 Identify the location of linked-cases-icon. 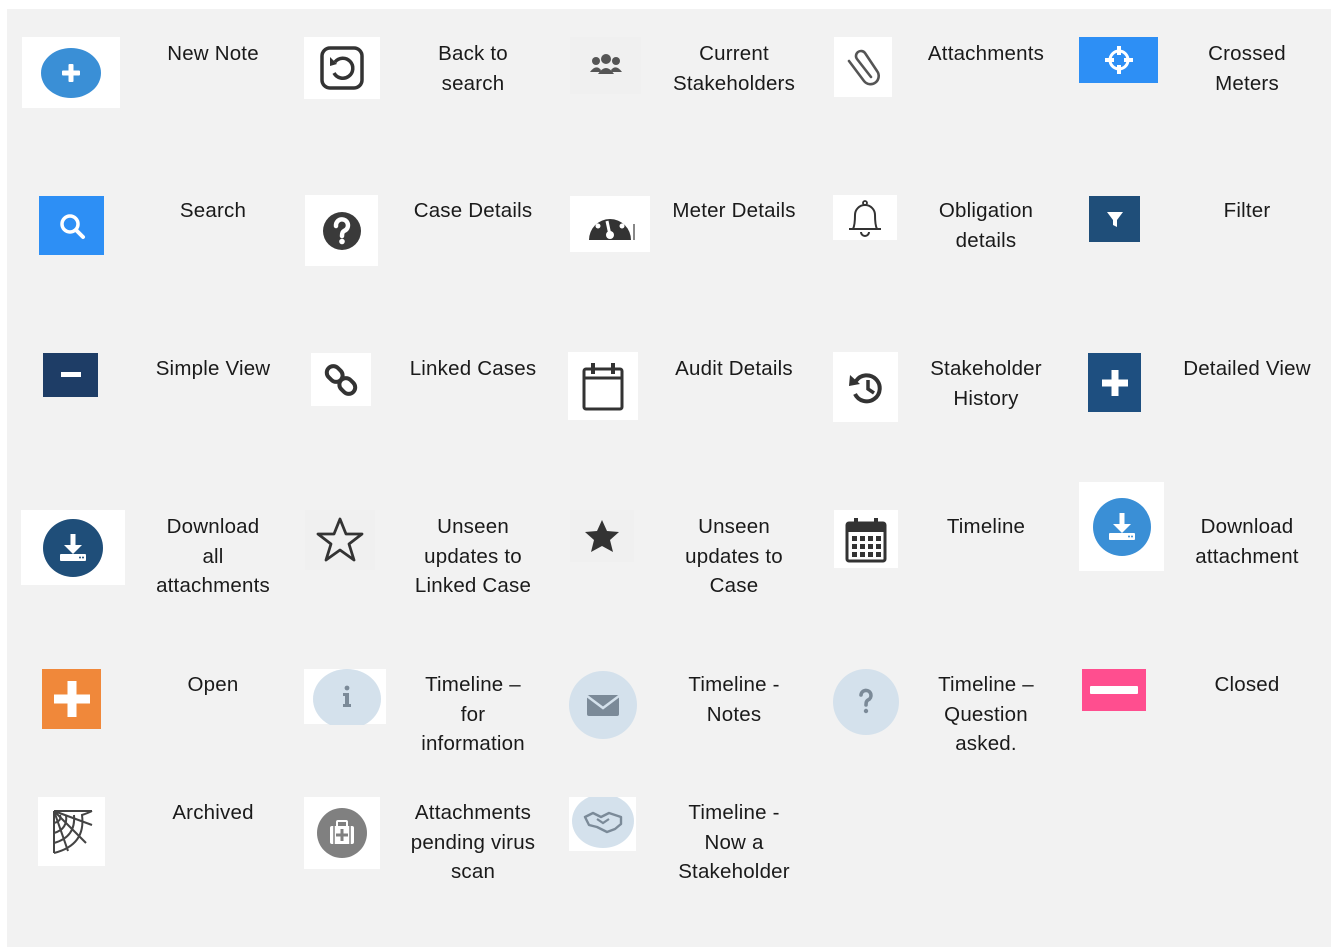
(341, 379).